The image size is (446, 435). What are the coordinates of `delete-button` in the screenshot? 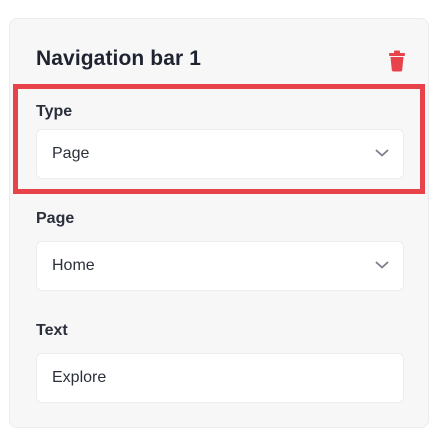 It's located at (397, 61).